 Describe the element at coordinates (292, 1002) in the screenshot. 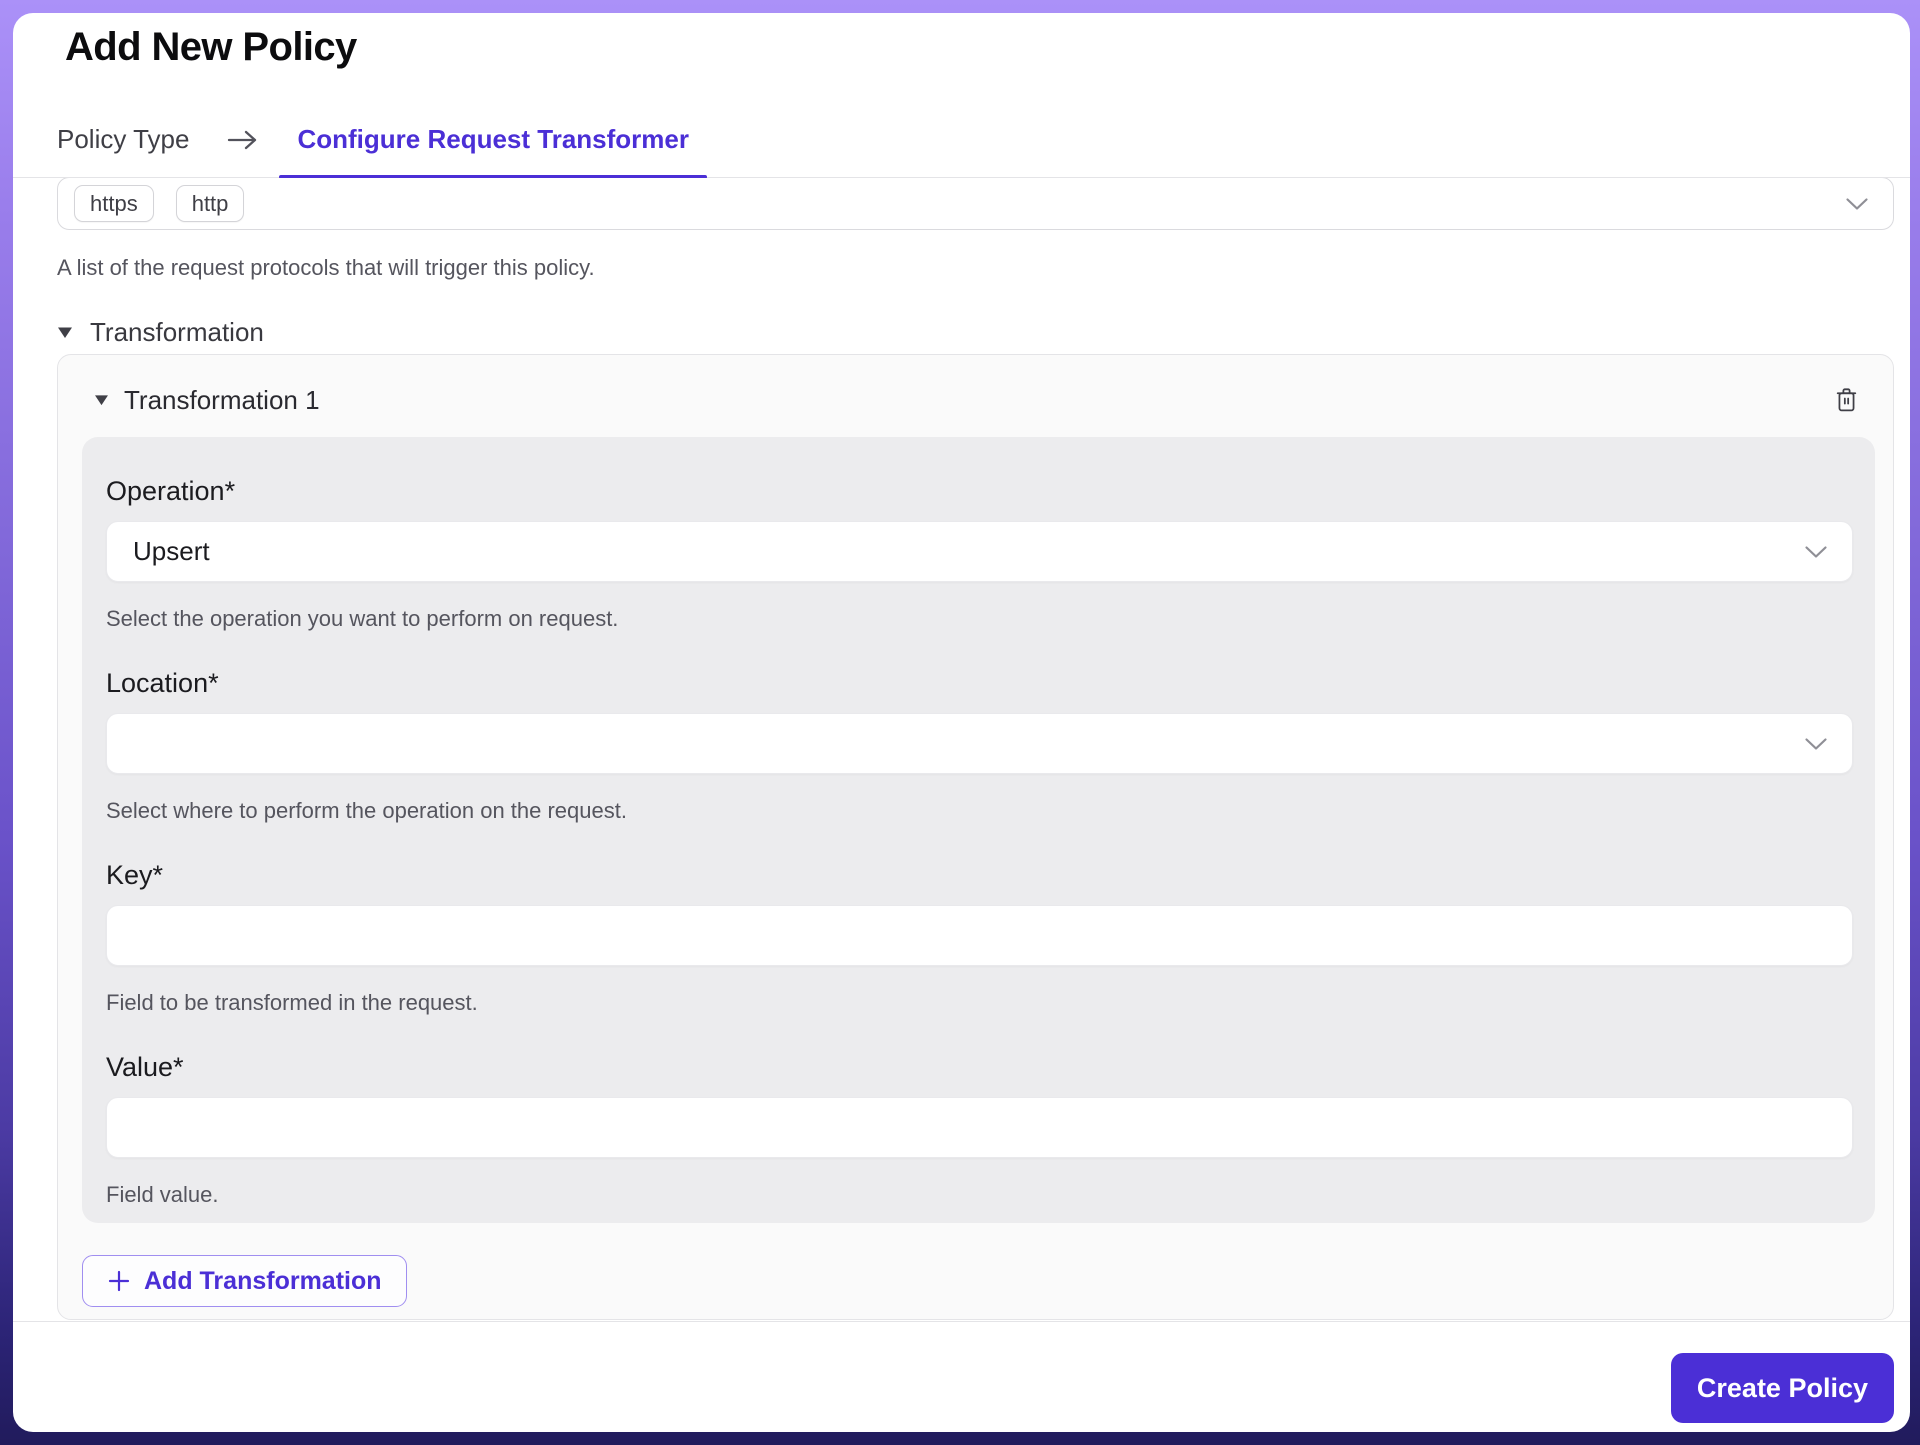

I see `key-helper: Field to be transformed in the request.` at that location.